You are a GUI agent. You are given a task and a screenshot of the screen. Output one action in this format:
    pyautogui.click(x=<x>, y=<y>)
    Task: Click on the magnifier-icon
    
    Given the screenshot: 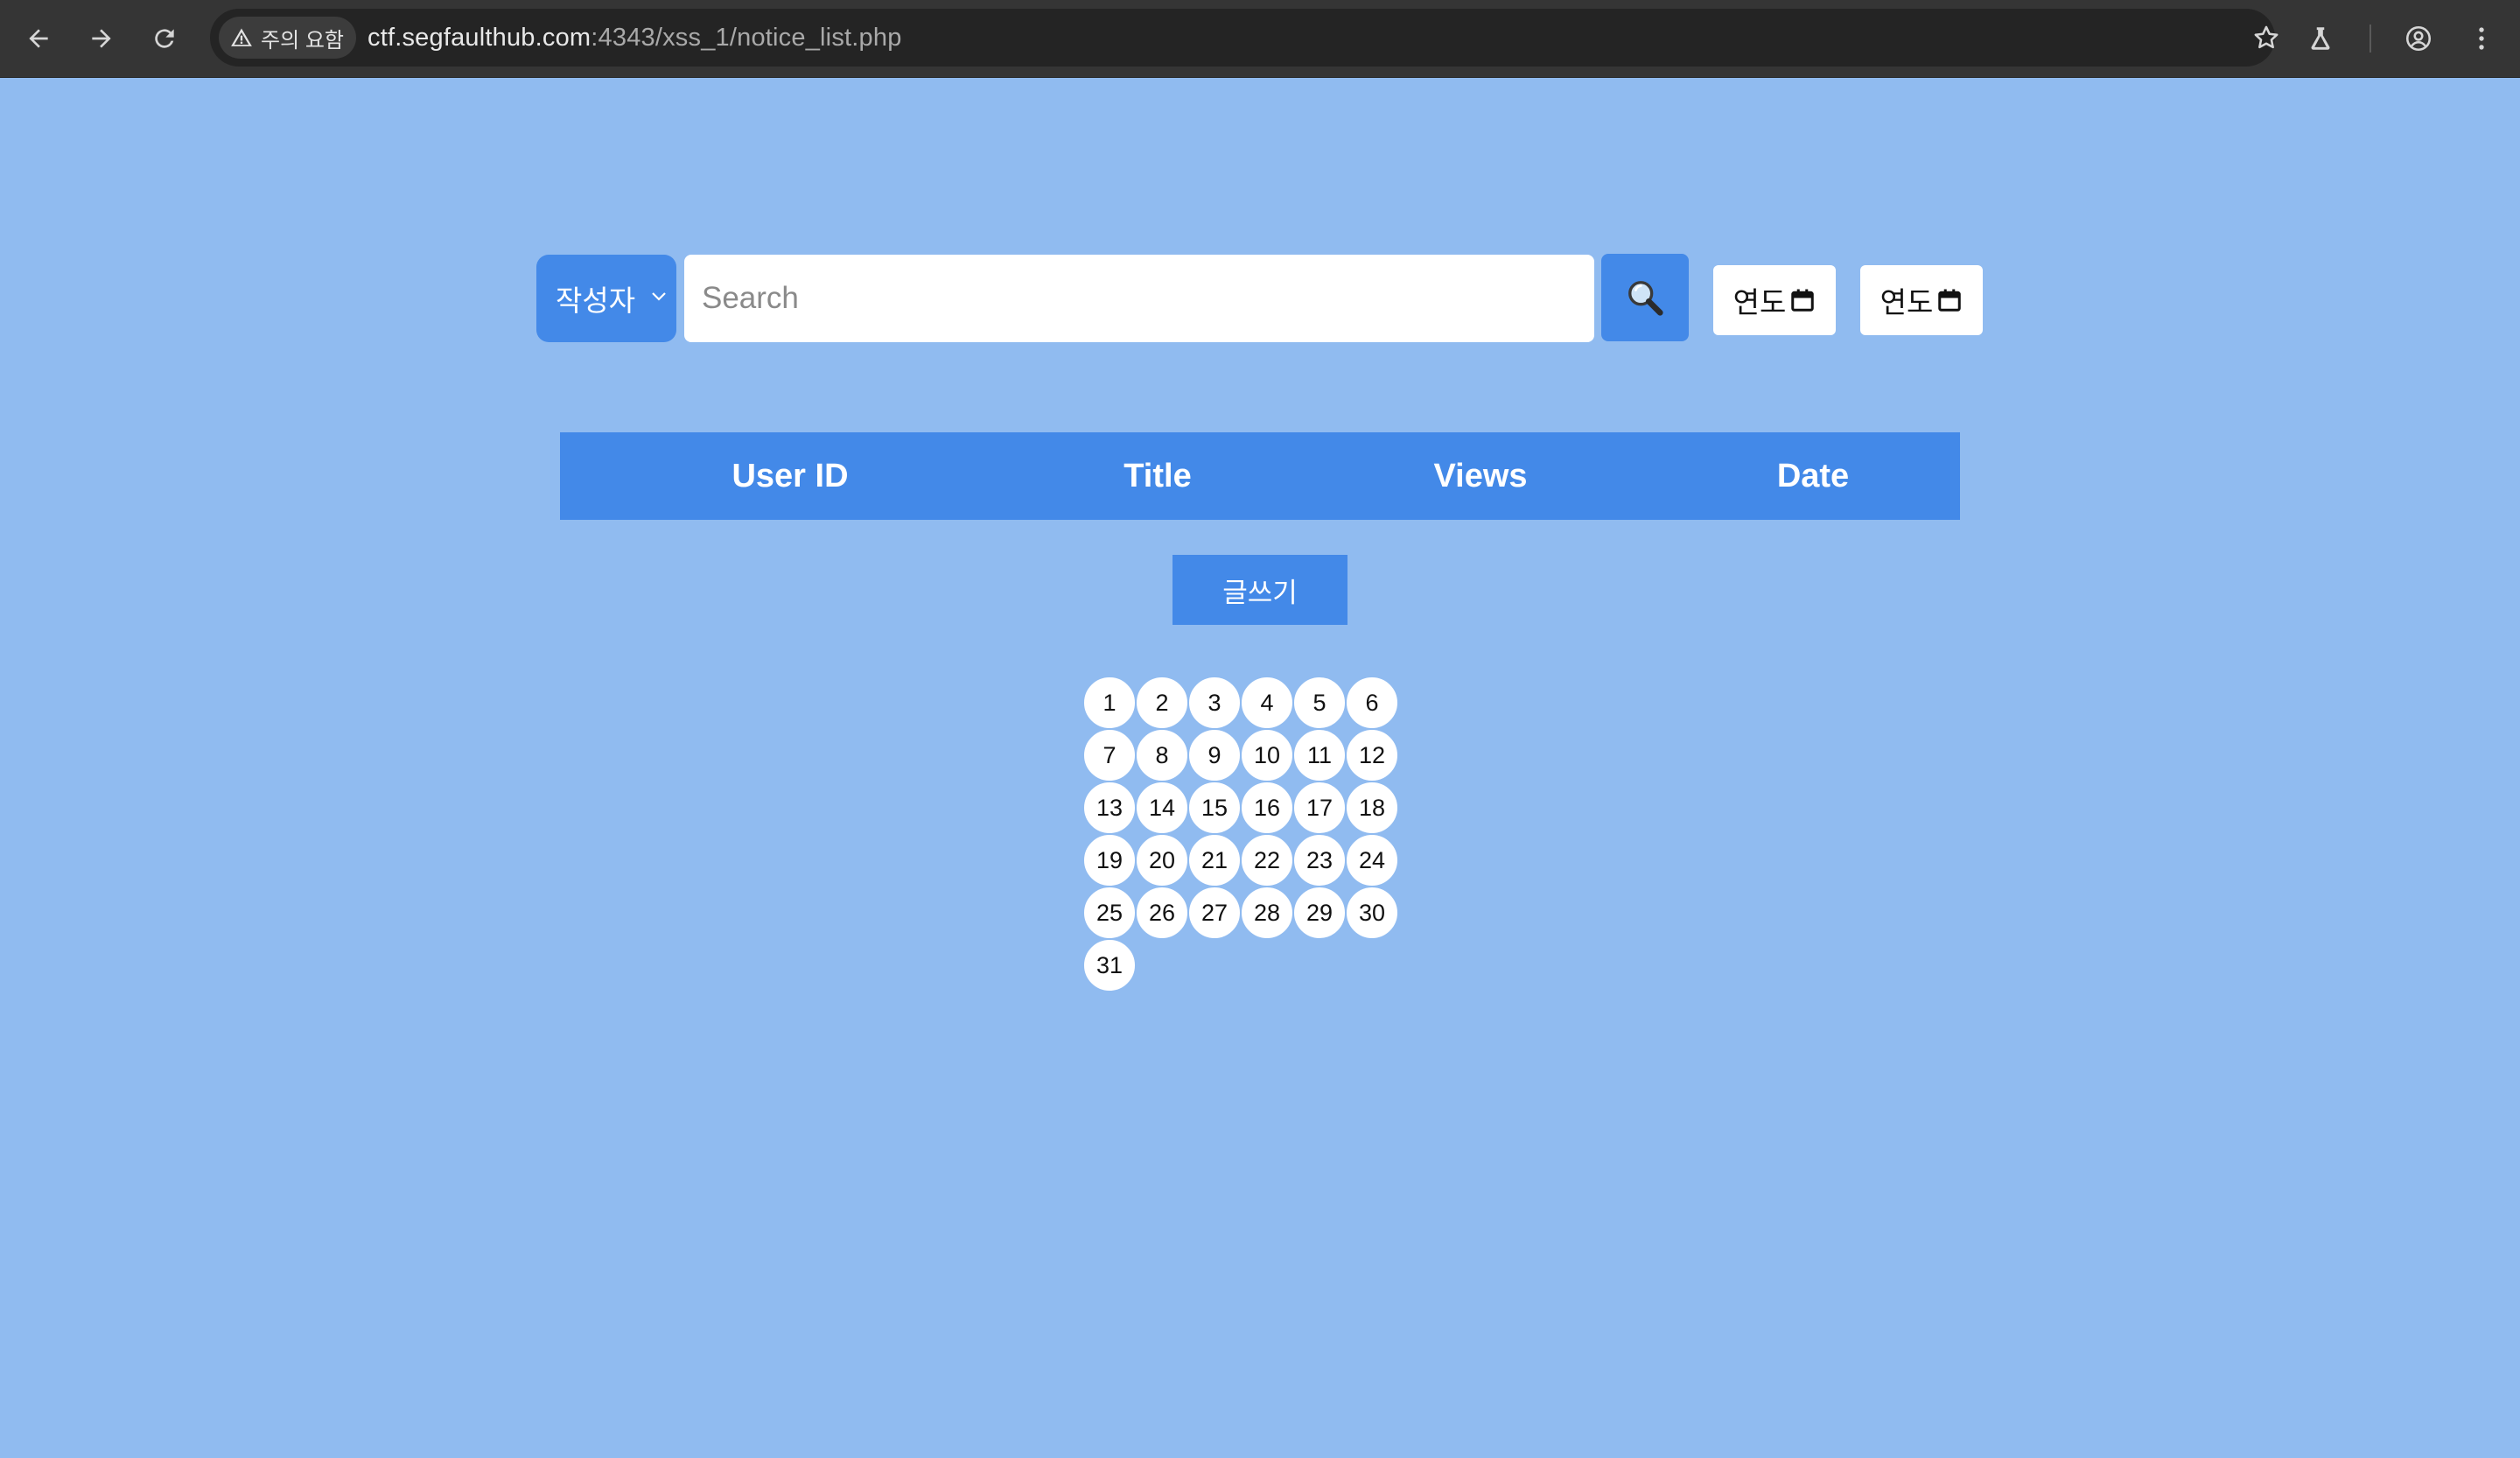 What is the action you would take?
    pyautogui.click(x=1645, y=298)
    